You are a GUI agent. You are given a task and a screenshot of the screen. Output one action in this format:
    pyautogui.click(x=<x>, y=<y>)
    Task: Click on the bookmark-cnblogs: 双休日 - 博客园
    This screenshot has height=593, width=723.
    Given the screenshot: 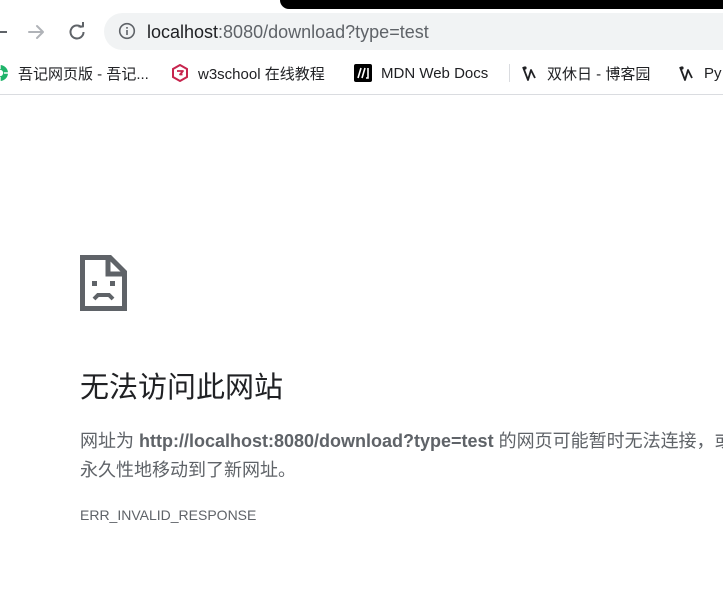 What is the action you would take?
    pyautogui.click(x=585, y=73)
    